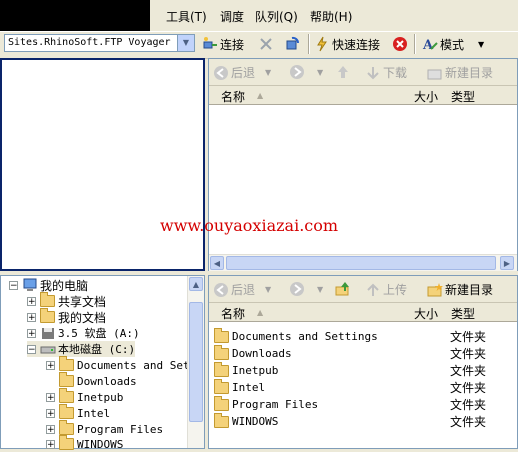  I want to click on file-name: Downloads, so click(262, 353).